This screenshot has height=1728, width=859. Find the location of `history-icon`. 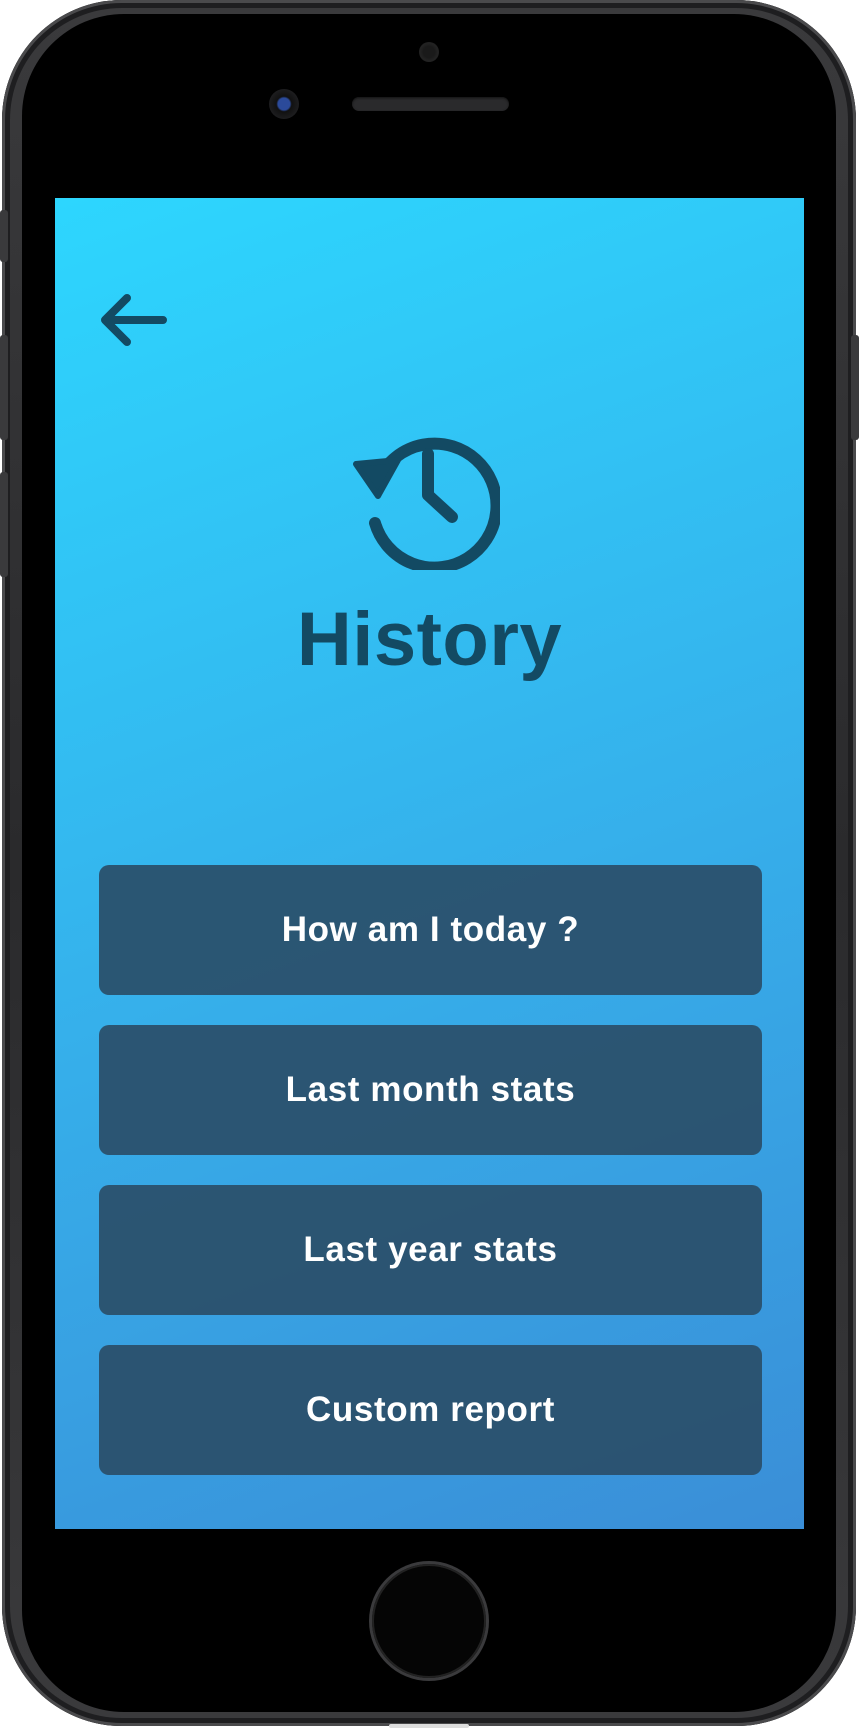

history-icon is located at coordinates (426, 503).